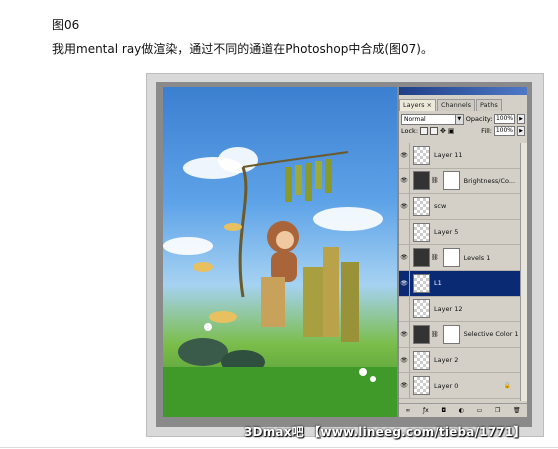 The width and height of the screenshot is (558, 449). I want to click on fill-label: Fill:, so click(486, 131).